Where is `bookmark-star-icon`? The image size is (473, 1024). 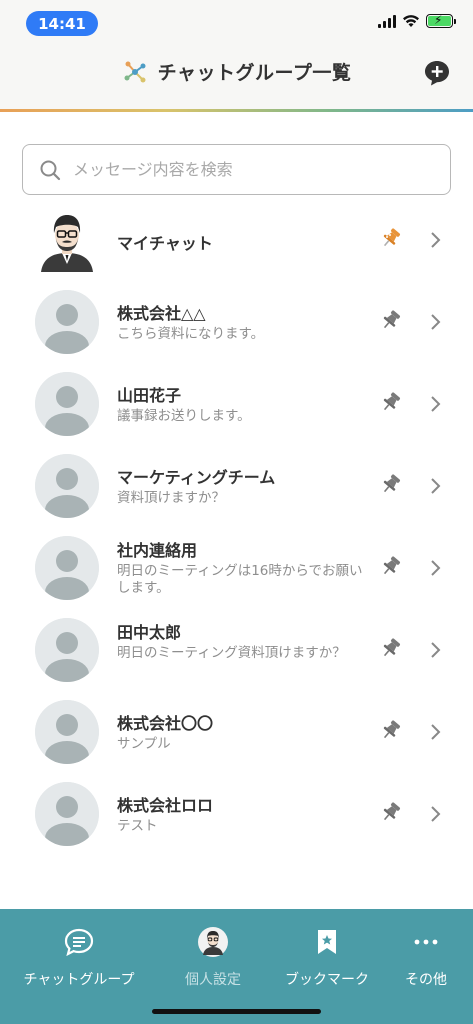 bookmark-star-icon is located at coordinates (327, 942).